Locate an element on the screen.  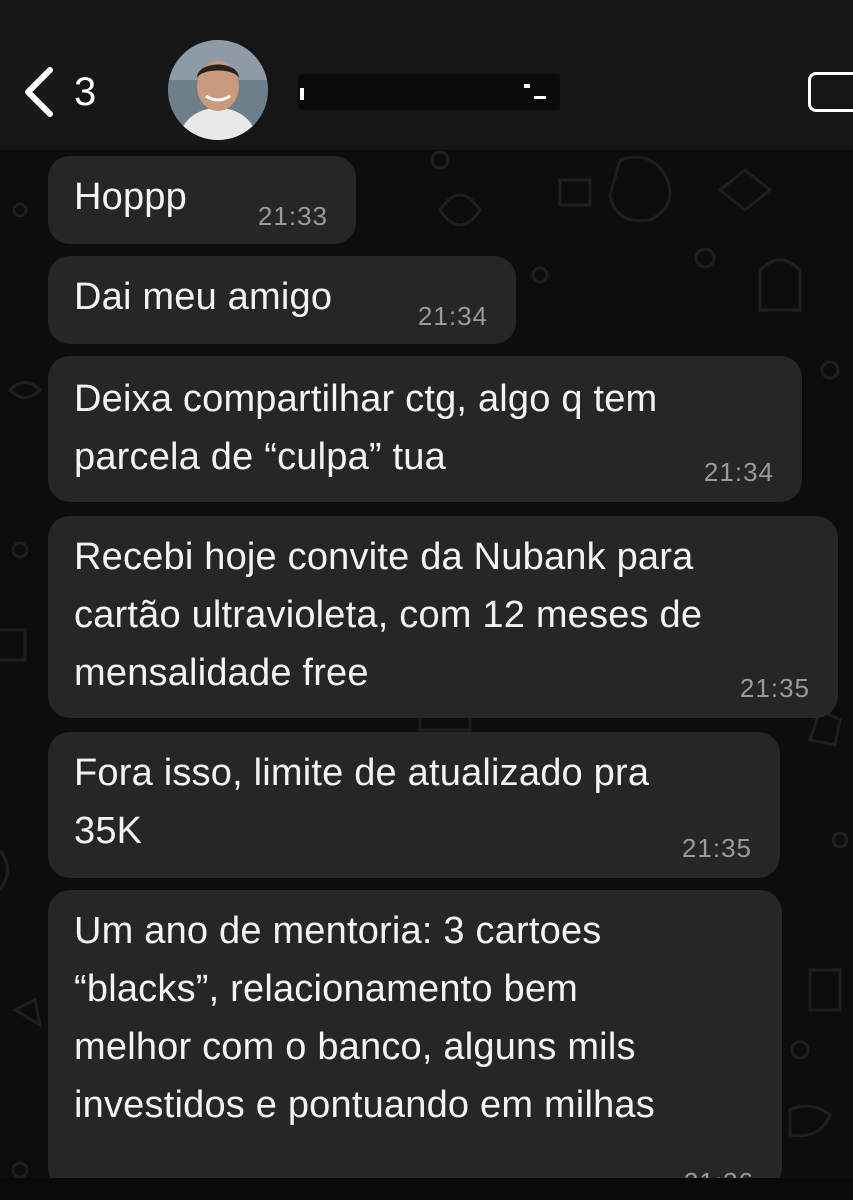
message-text: Dai meu amigo is located at coordinates (203, 297).